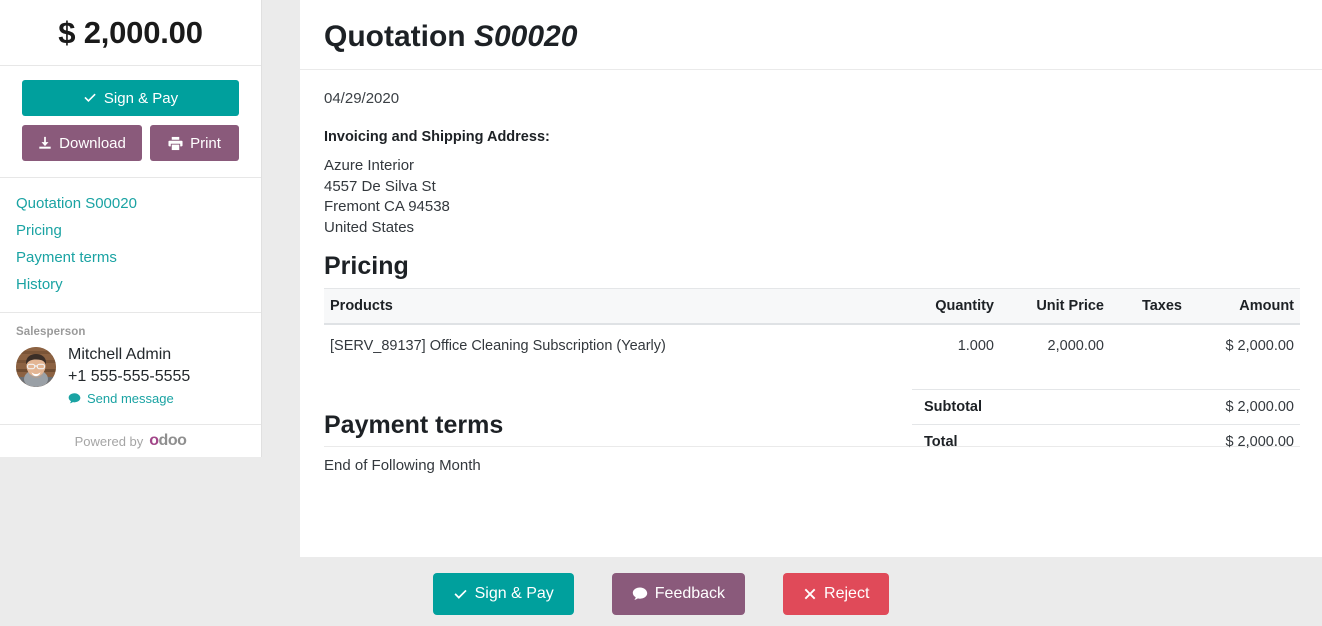 This screenshot has width=1322, height=626. Describe the element at coordinates (130, 257) in the screenshot. I see `sidebar-item-payment-terms: Payment terms` at that location.